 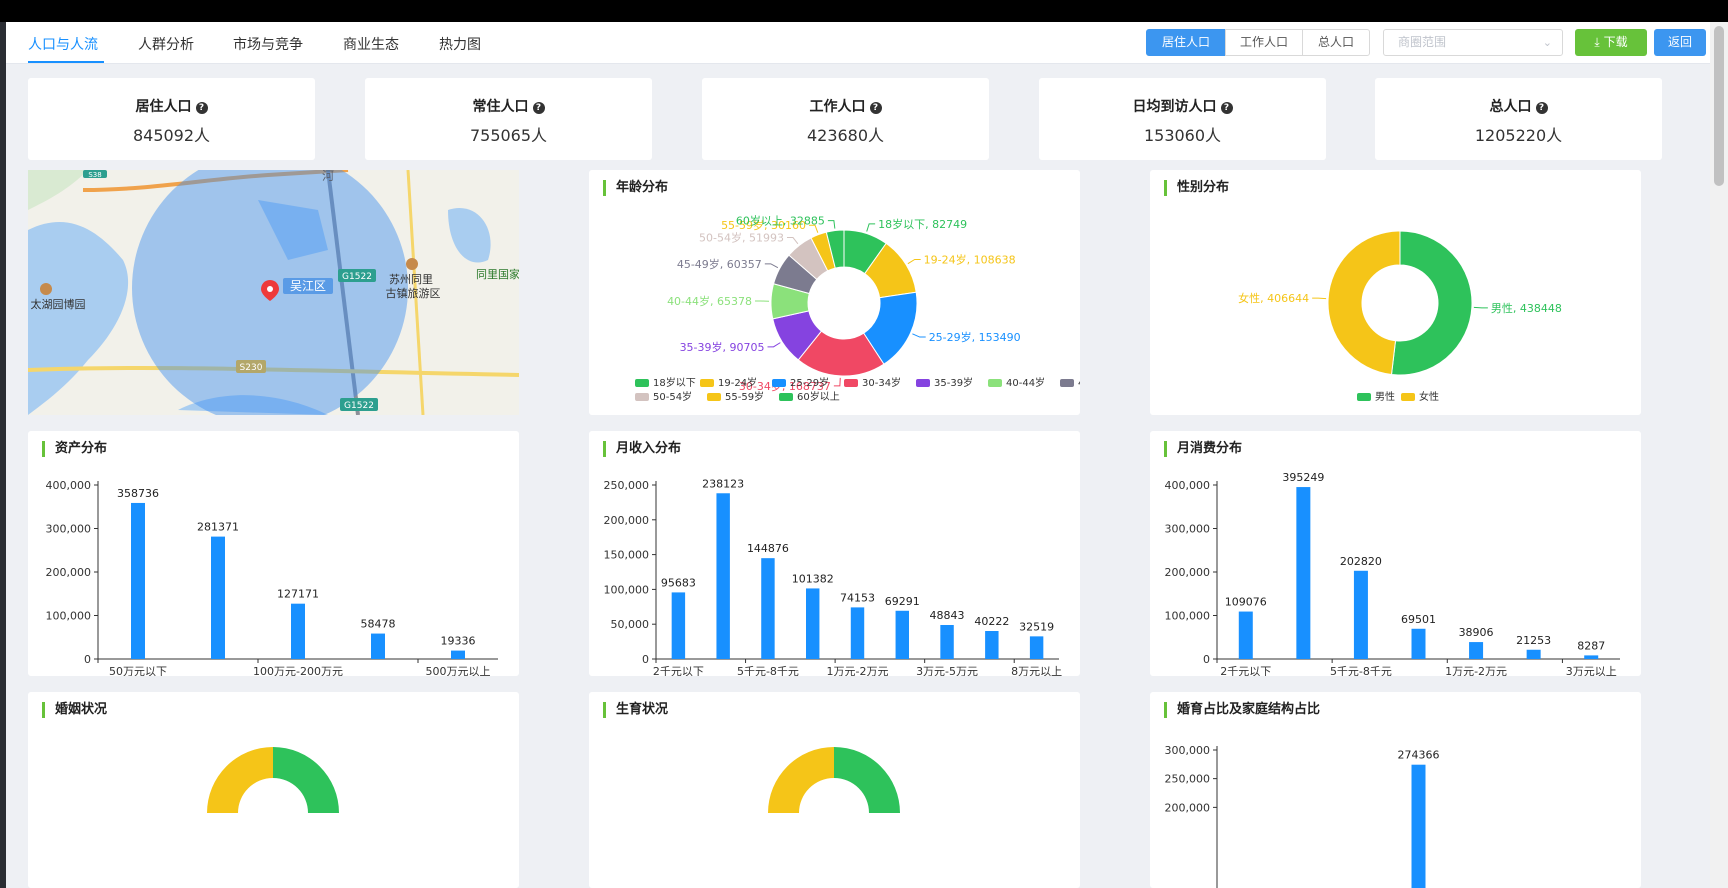 I want to click on back-button: 返回, so click(x=1680, y=42).